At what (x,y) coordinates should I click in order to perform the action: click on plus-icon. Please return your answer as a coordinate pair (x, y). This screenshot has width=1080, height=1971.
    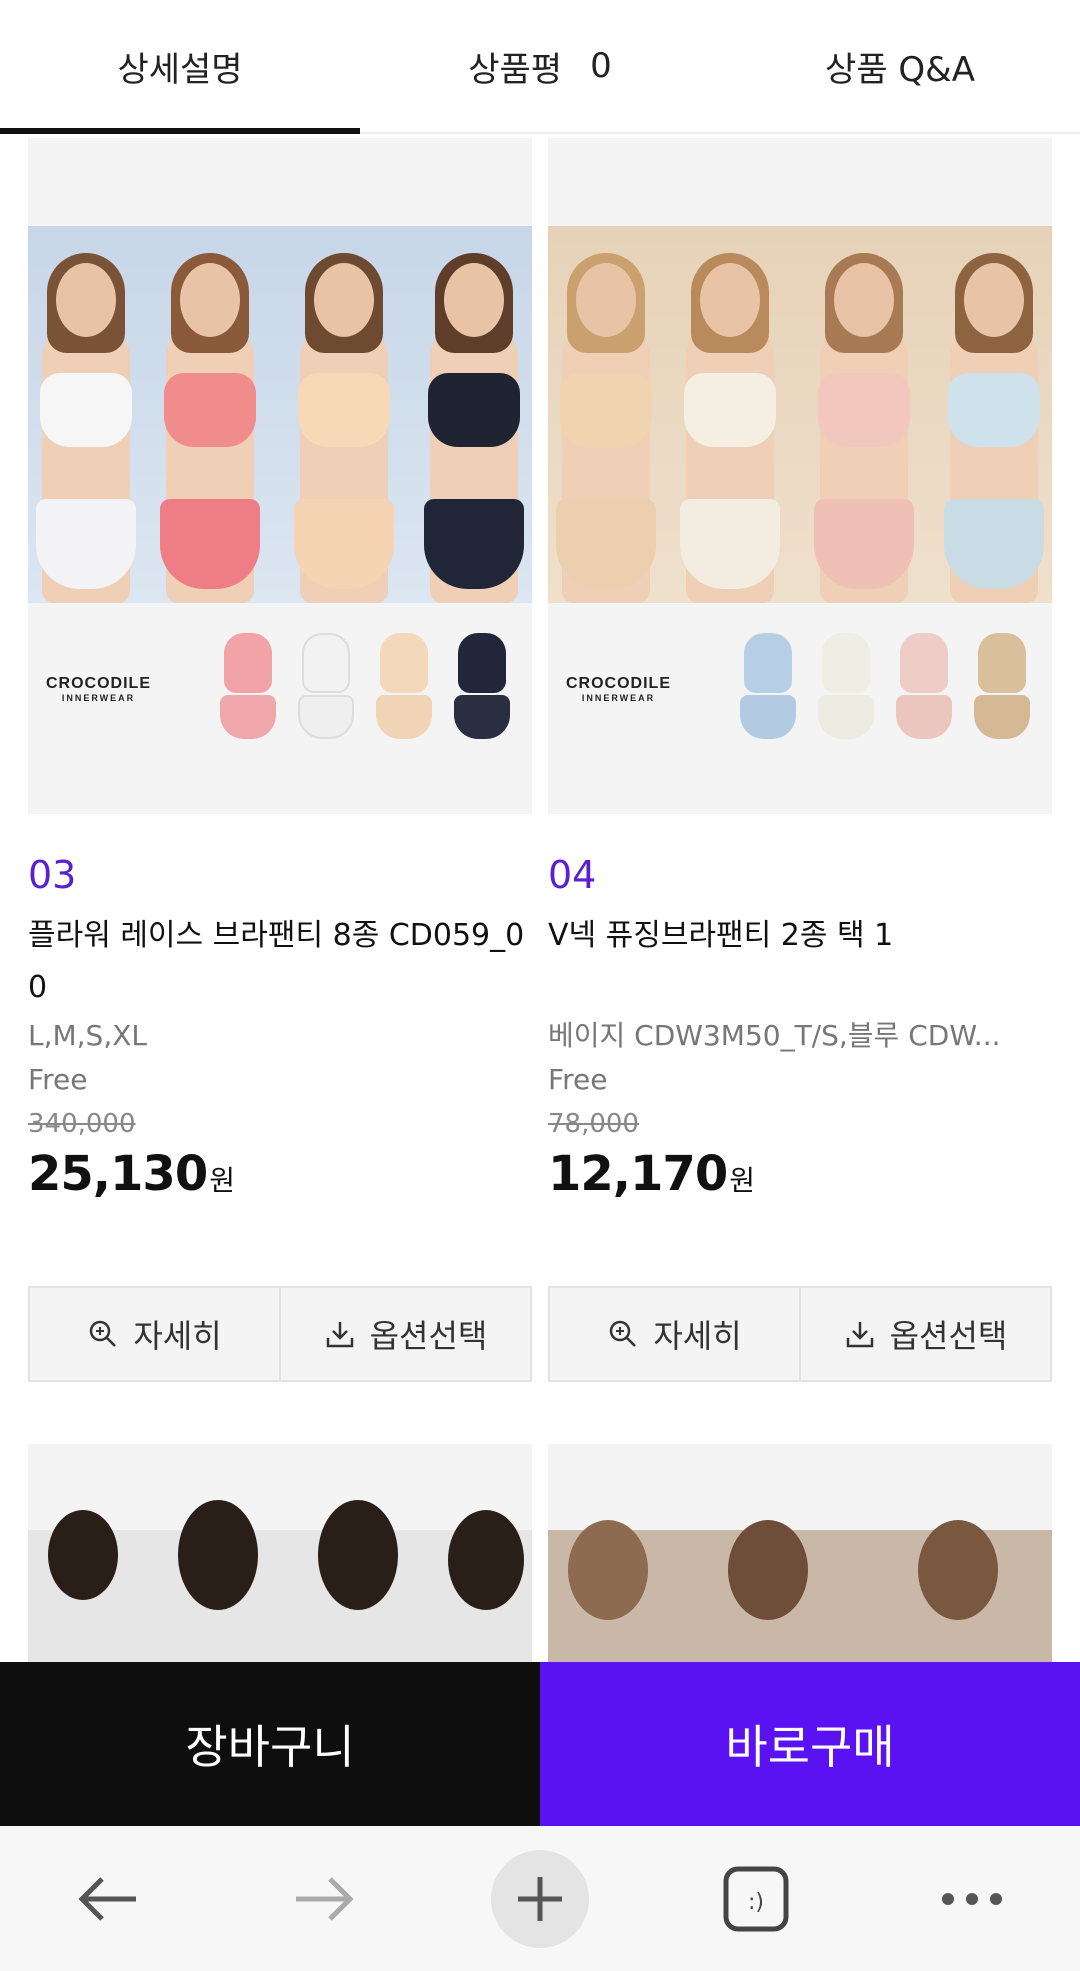
    Looking at the image, I should click on (540, 1898).